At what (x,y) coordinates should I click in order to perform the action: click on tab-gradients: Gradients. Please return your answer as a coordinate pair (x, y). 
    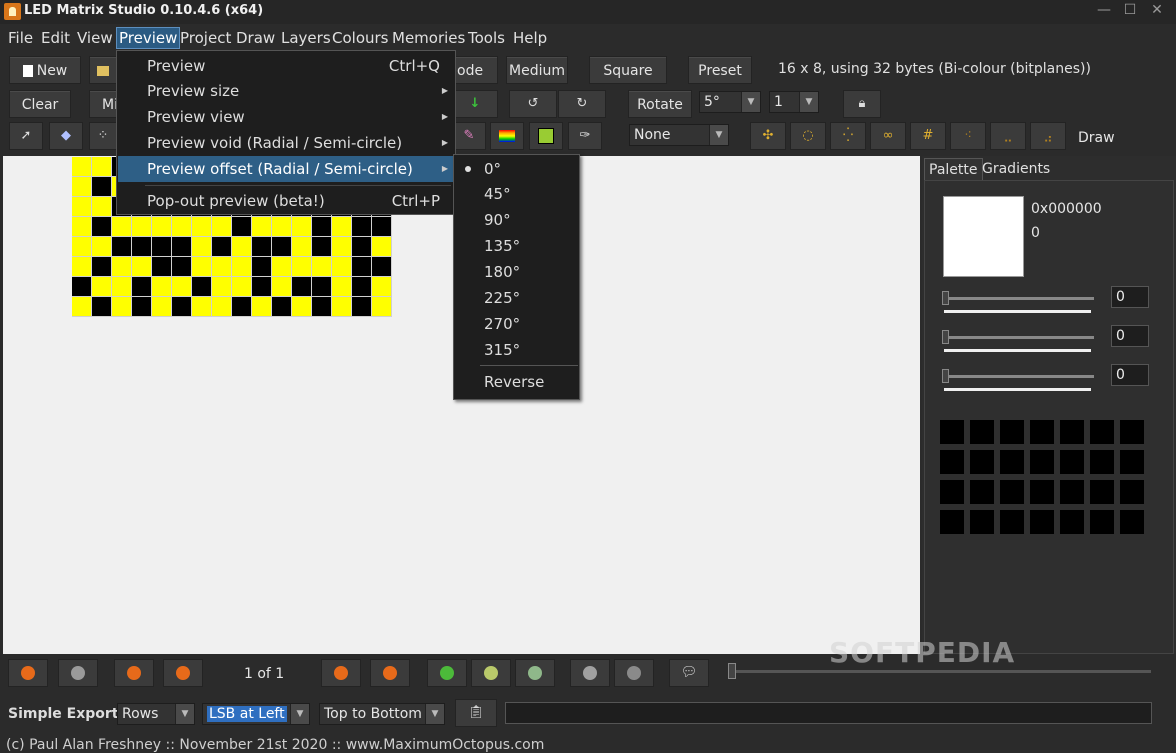
    Looking at the image, I should click on (1016, 169).